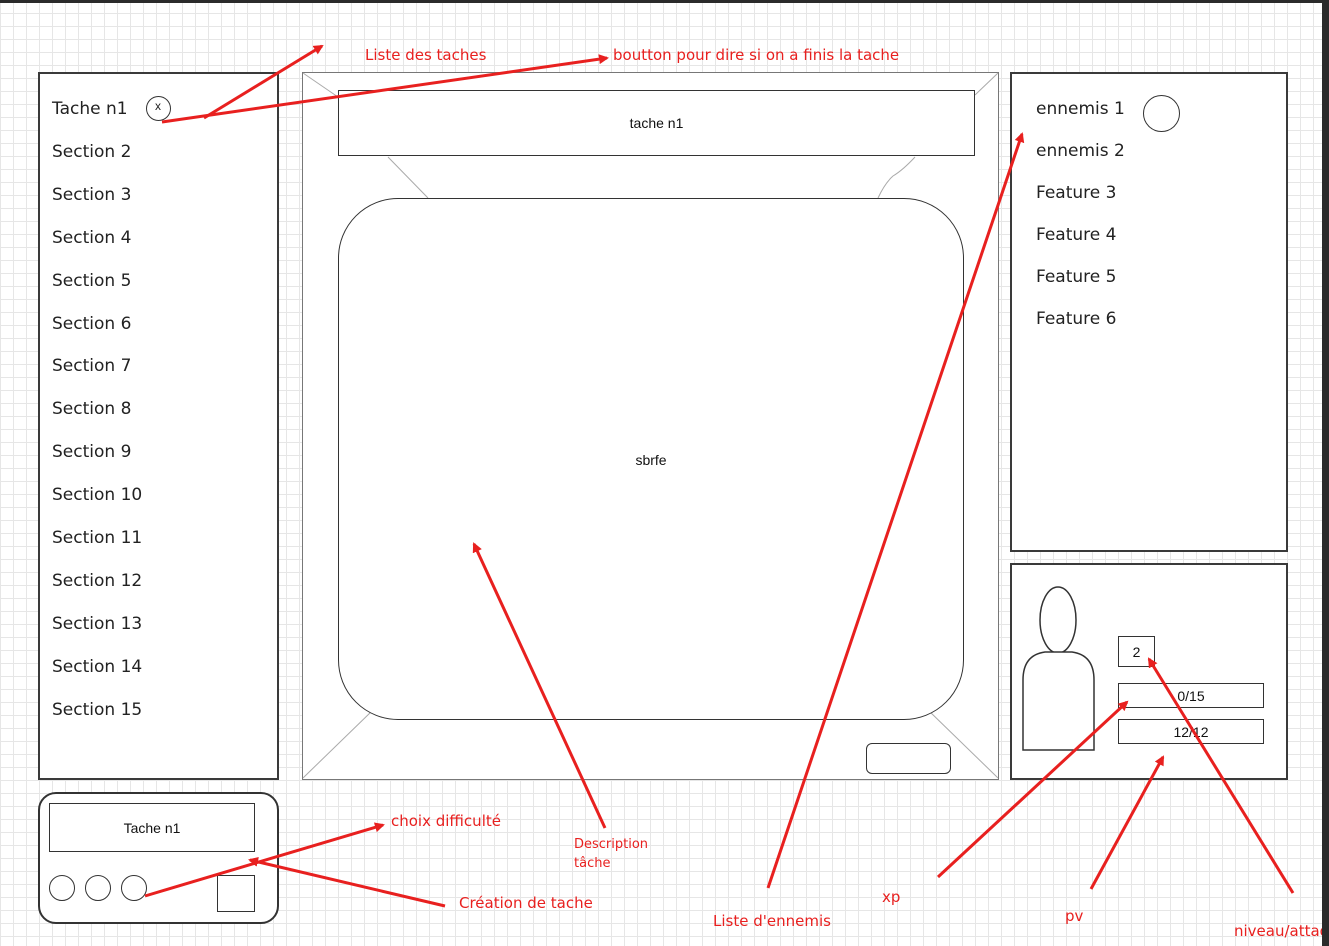  What do you see at coordinates (611, 854) in the screenshot?
I see `annotation-description: Description tâche` at bounding box center [611, 854].